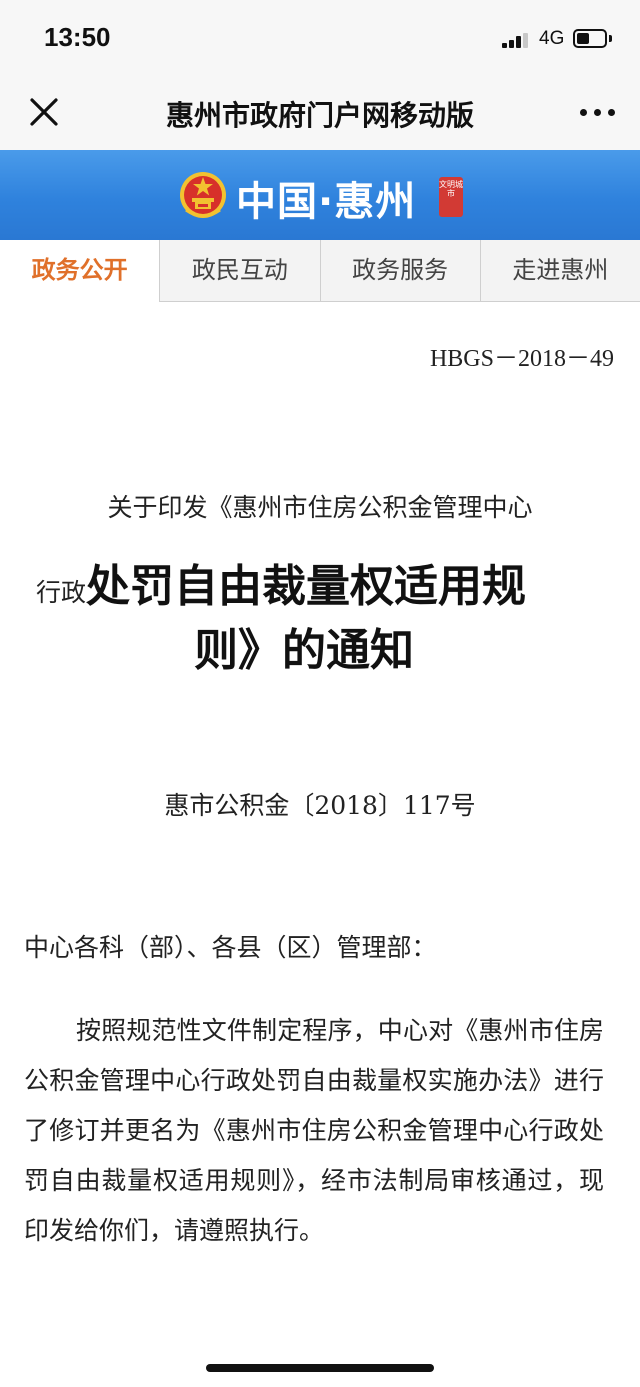  I want to click on document-title-main: 行政处罚自由裁量权适用规 则》的通知, so click(326, 619).